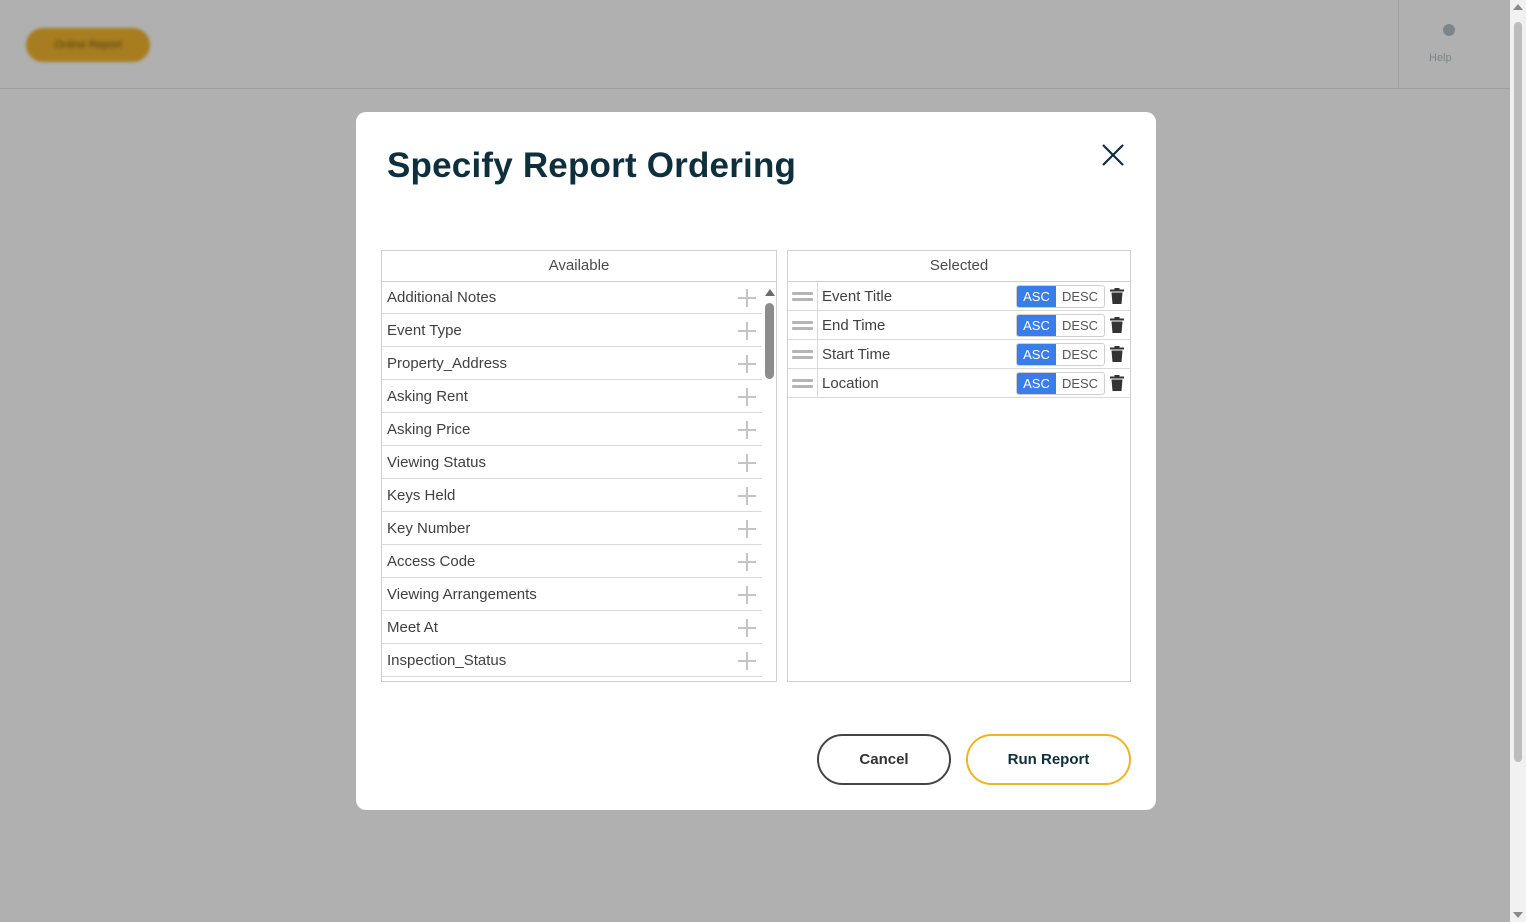  What do you see at coordinates (572, 627) in the screenshot?
I see `list-item: Meet At` at bounding box center [572, 627].